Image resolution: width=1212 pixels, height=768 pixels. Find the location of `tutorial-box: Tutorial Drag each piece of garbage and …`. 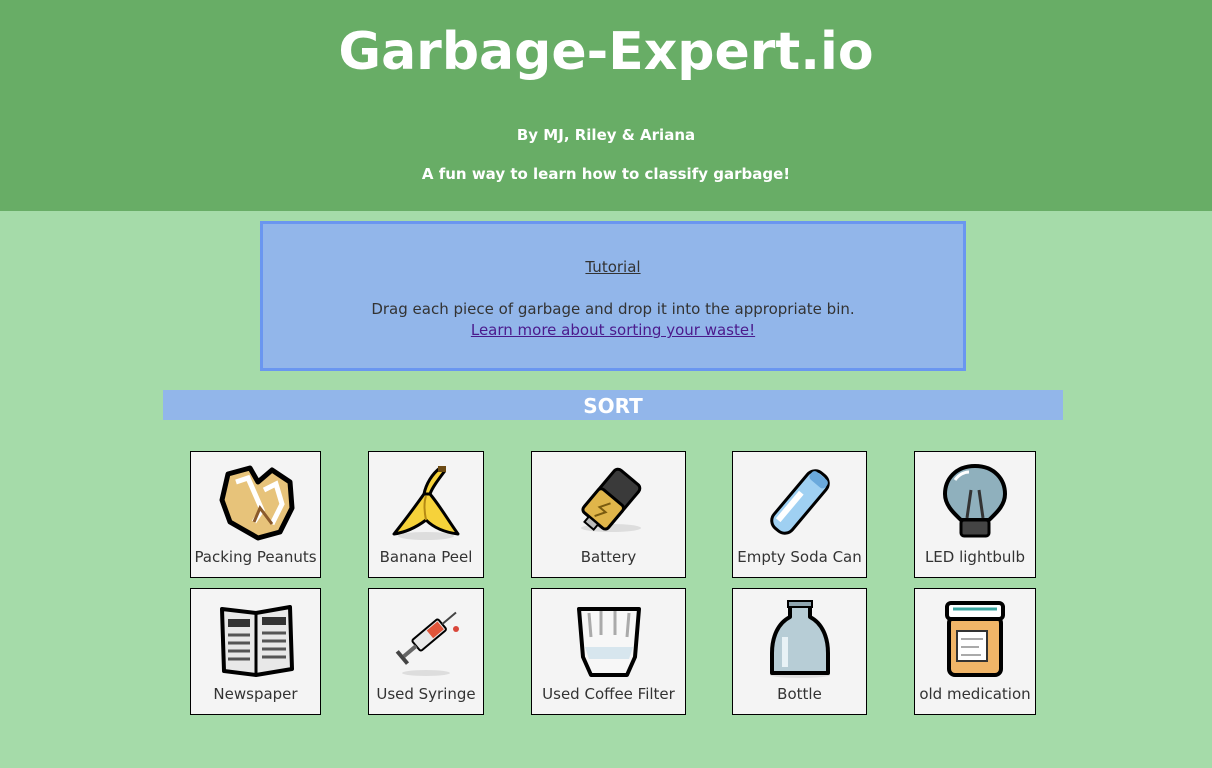

tutorial-box: Tutorial Drag each piece of garbage and … is located at coordinates (613, 296).